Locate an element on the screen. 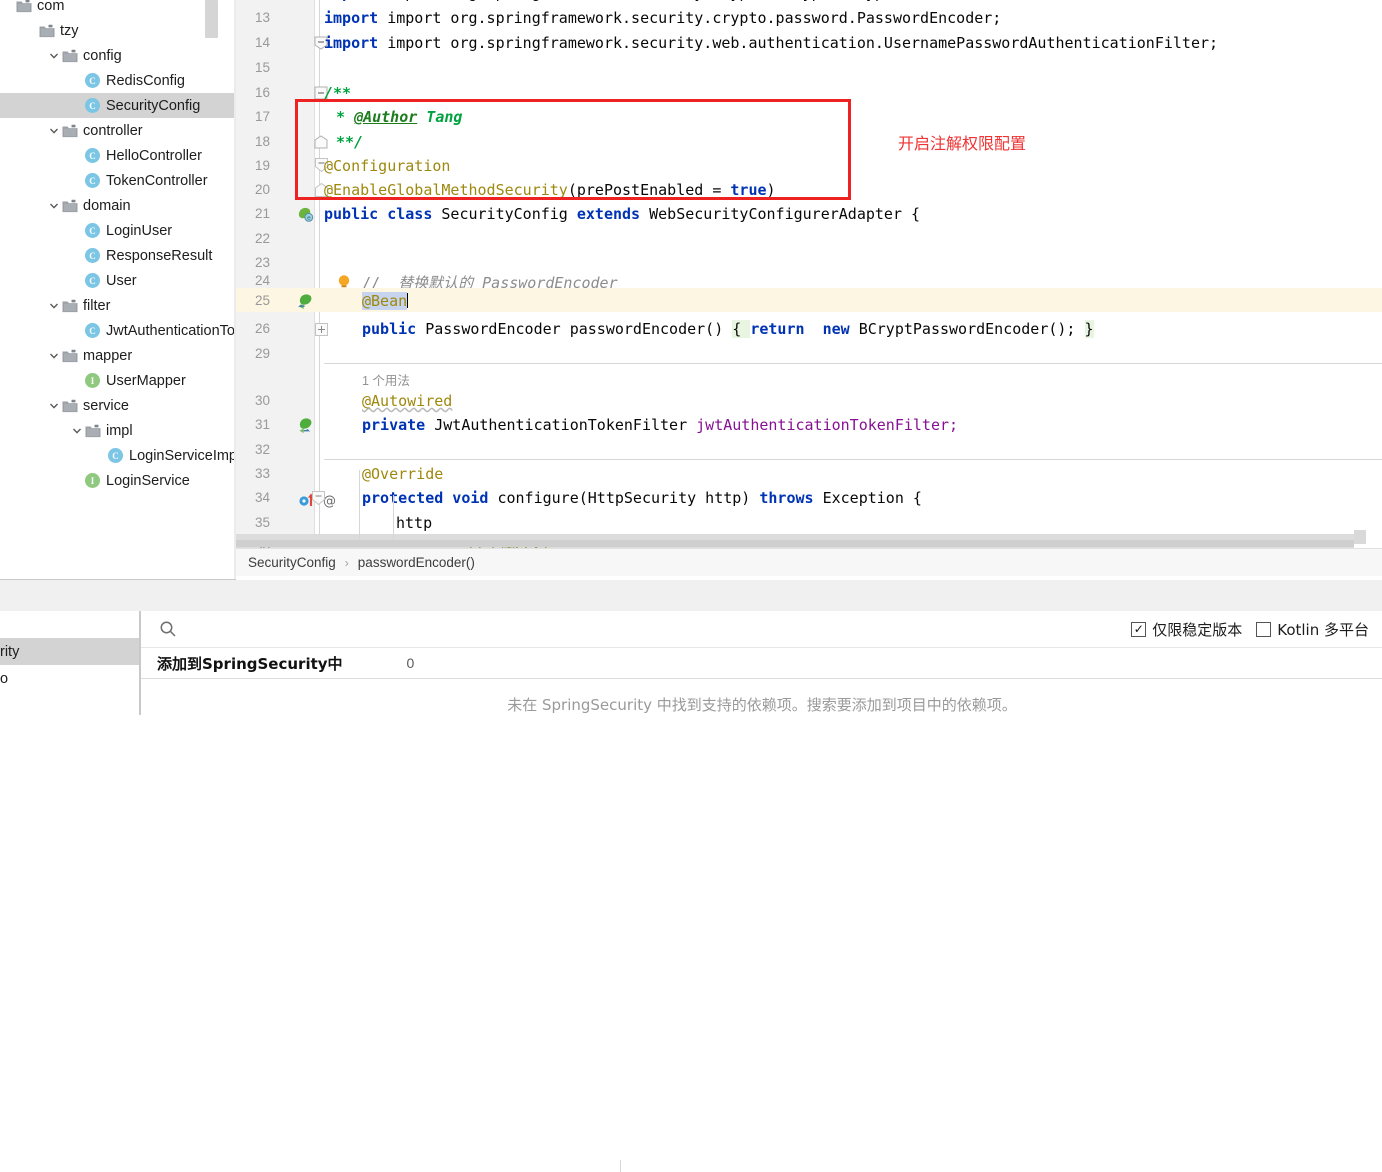 The width and height of the screenshot is (1382, 1172). tree-item-domain: domain is located at coordinates (118, 205).